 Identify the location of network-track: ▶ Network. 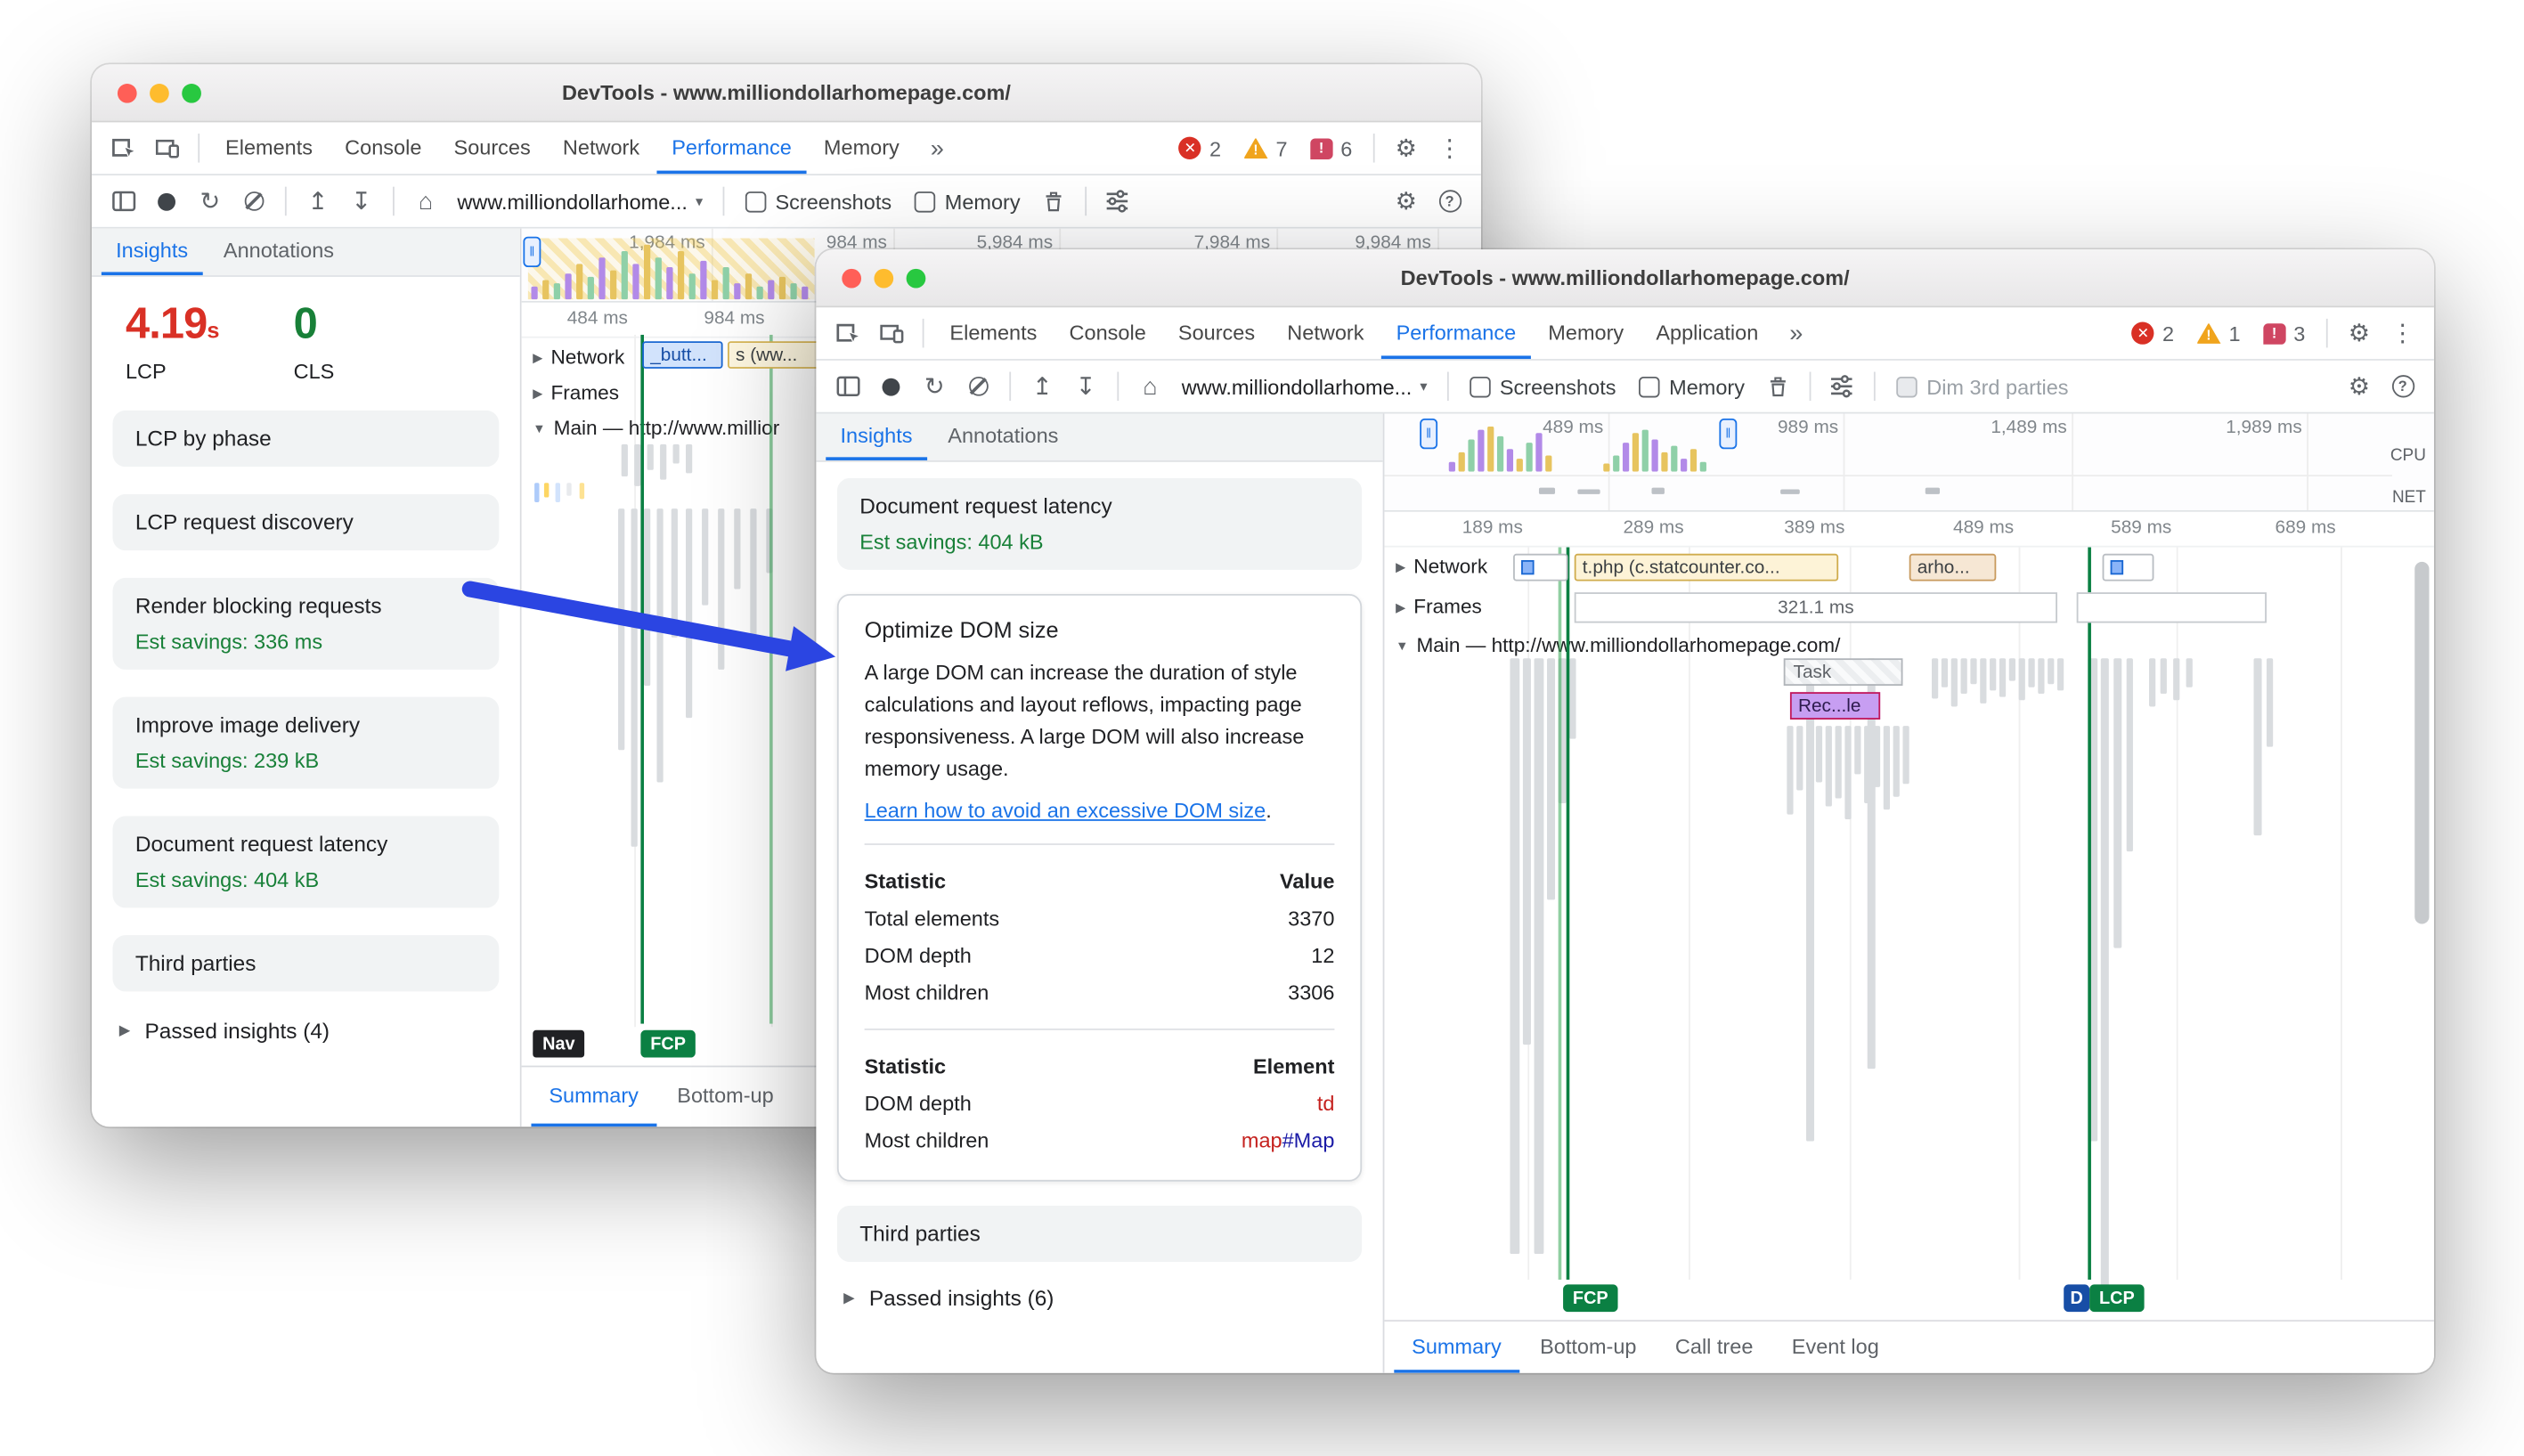
(1436, 567).